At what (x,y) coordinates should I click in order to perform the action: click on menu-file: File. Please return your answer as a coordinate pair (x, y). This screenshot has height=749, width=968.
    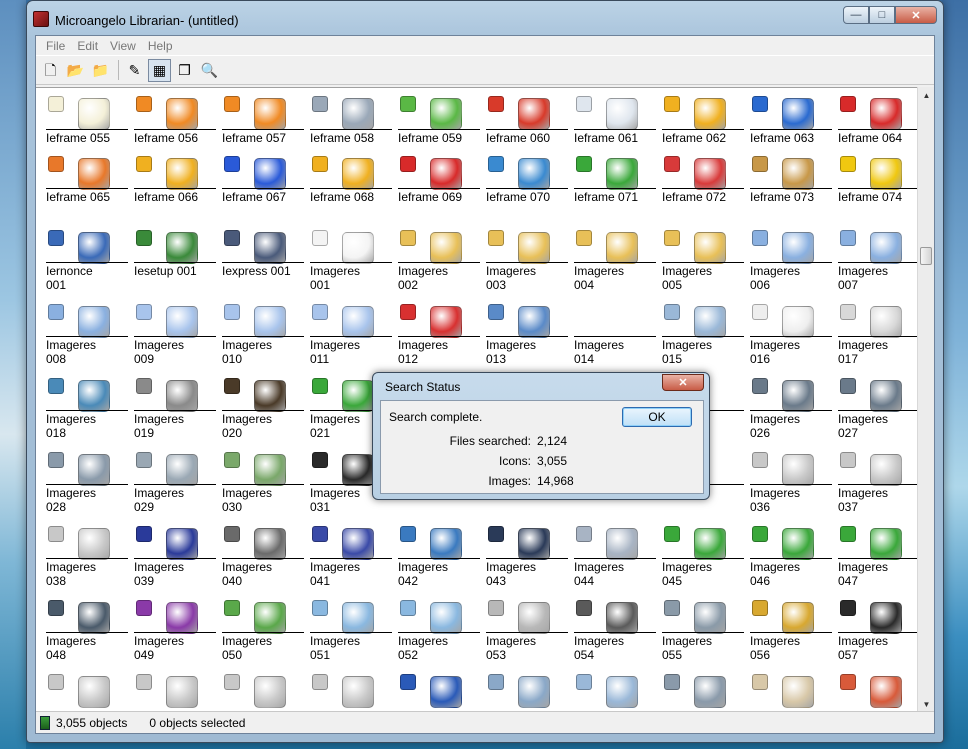
    Looking at the image, I should click on (55, 46).